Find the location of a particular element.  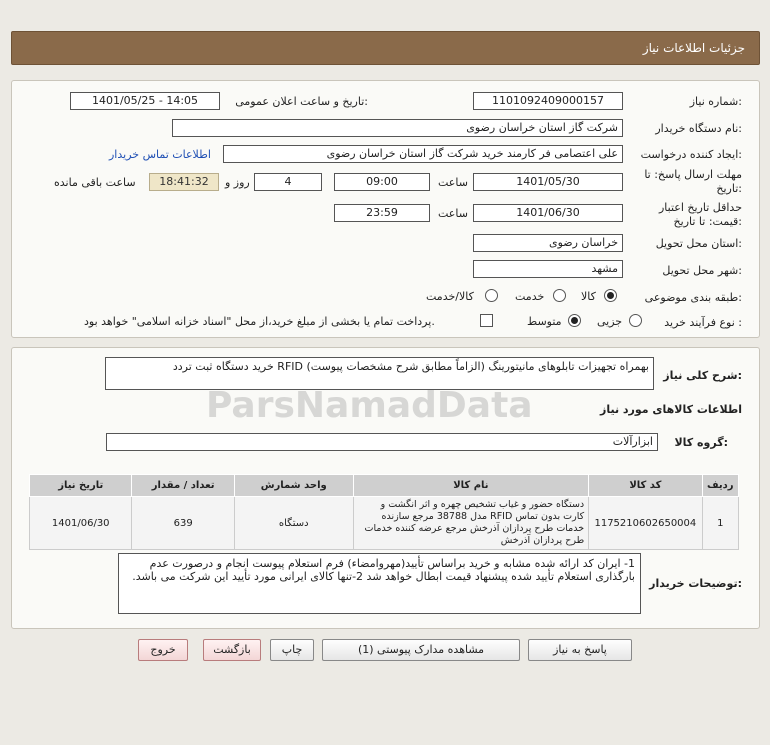

reply-time-field: 09:00 is located at coordinates (382, 182).